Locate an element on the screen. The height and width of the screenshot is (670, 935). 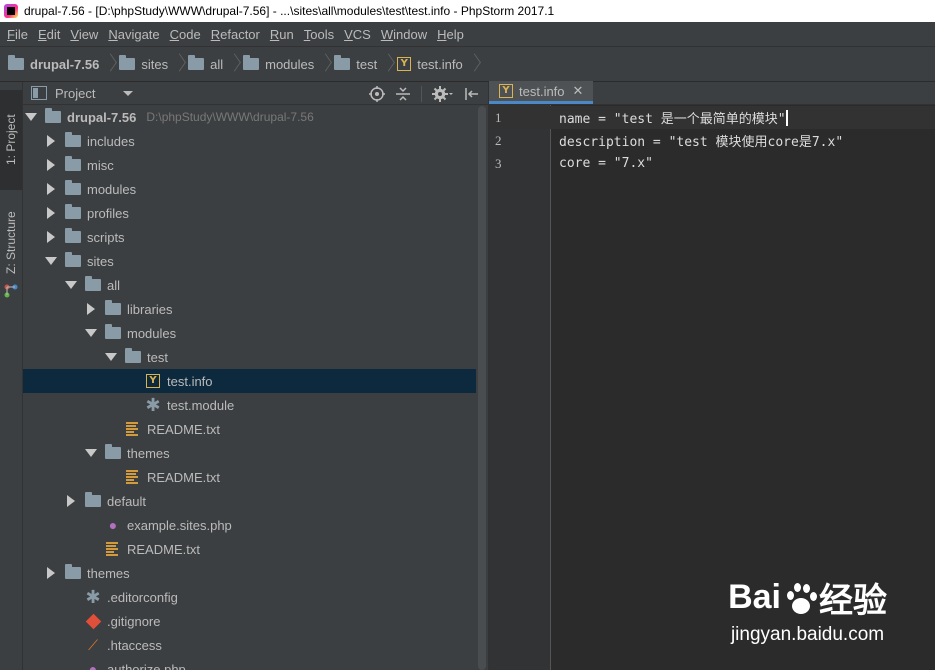
menu-item-edit: Edit is located at coordinates (49, 34).